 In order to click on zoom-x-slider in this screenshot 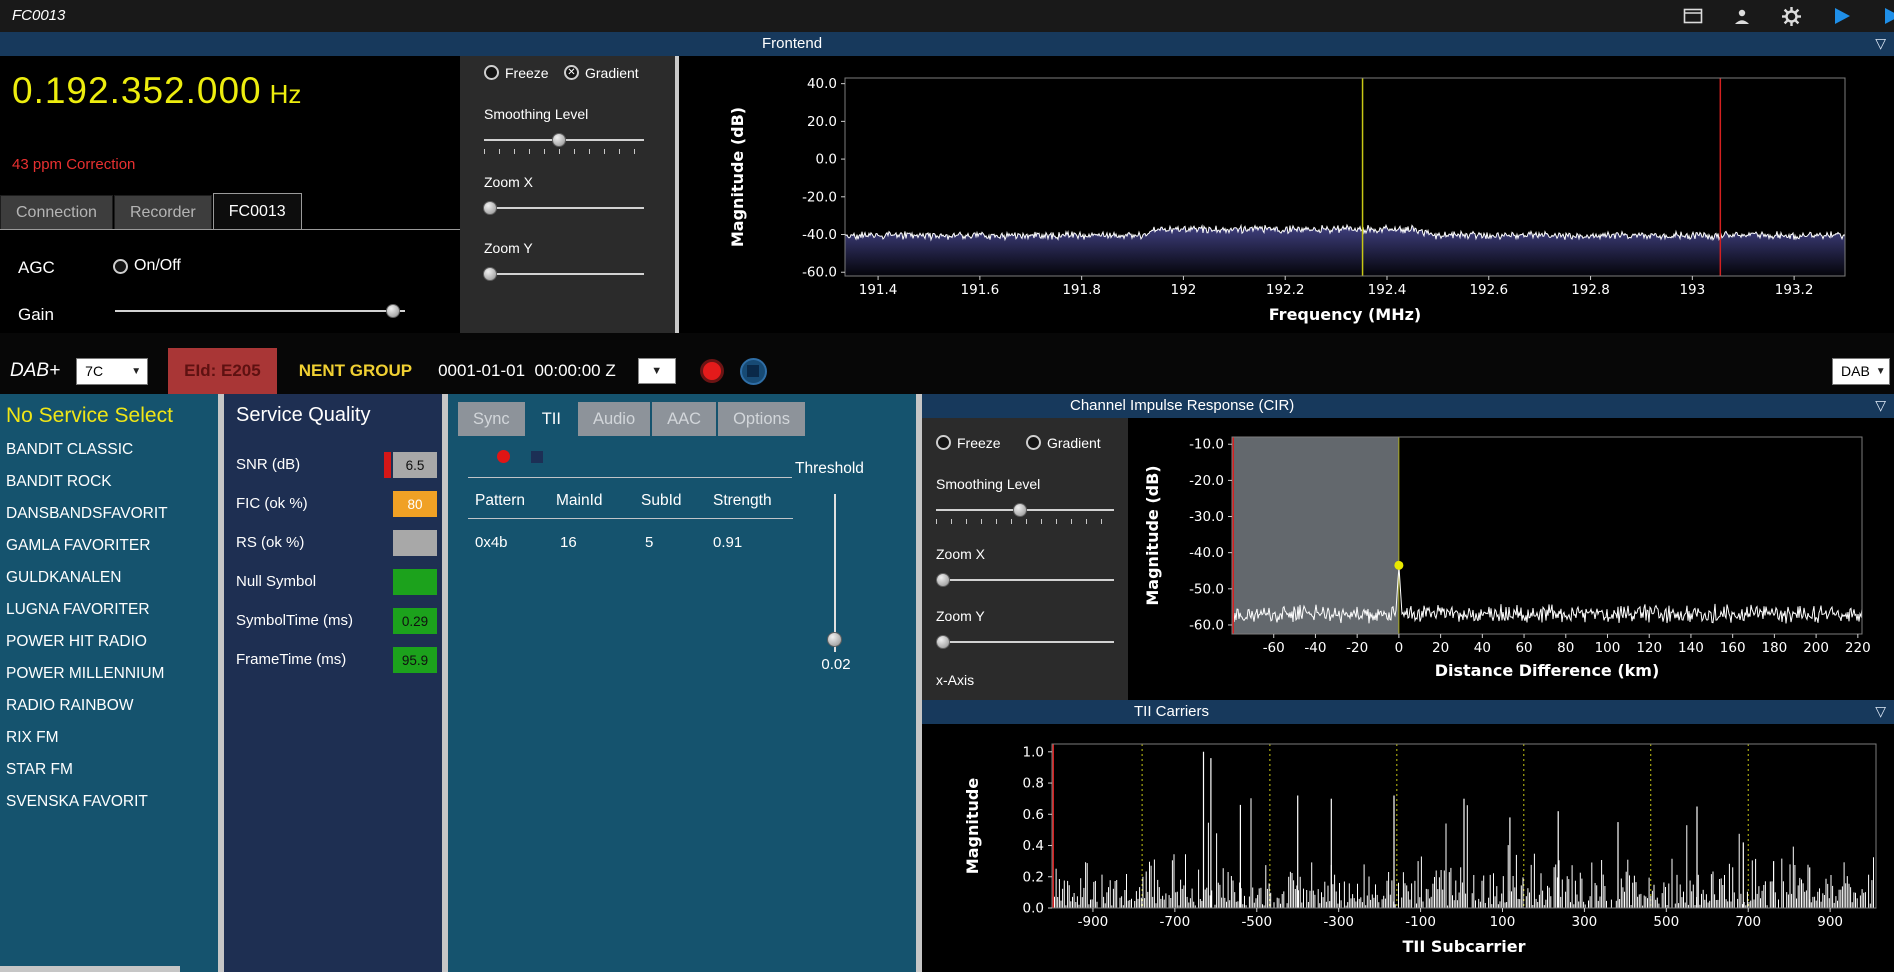, I will do `click(563, 208)`.